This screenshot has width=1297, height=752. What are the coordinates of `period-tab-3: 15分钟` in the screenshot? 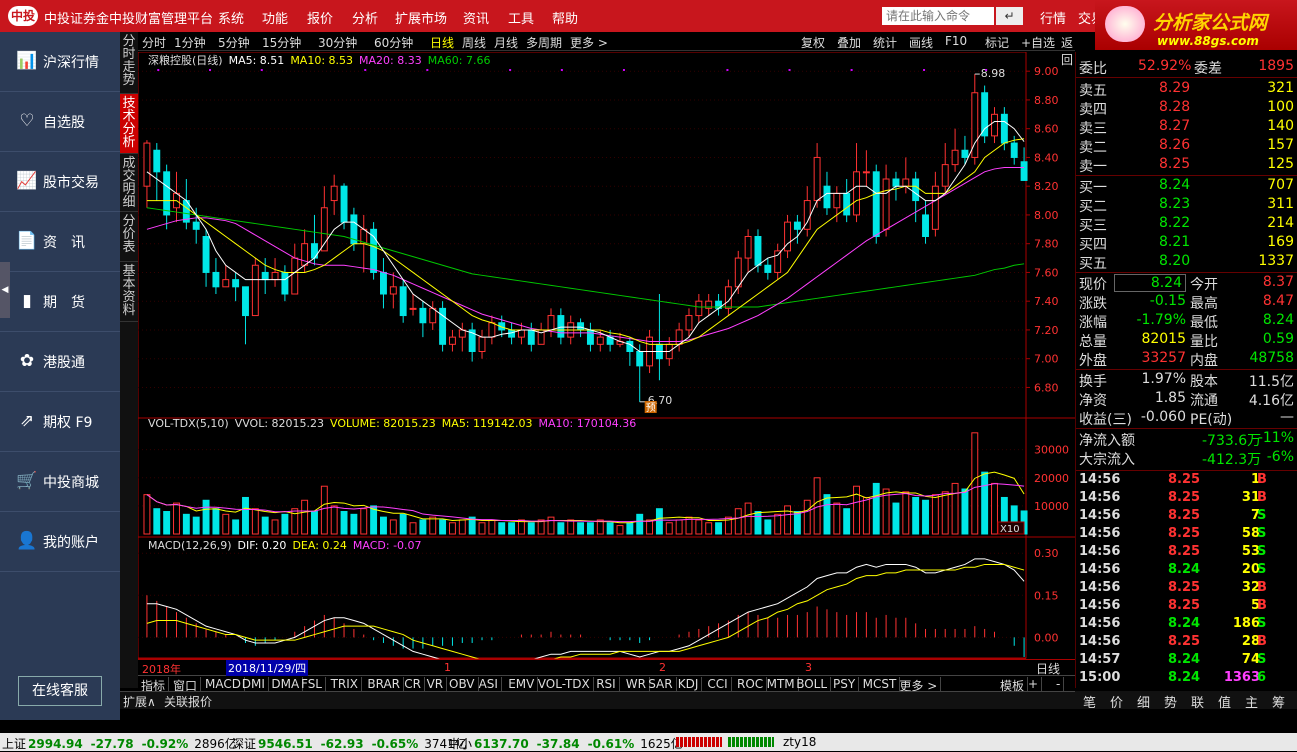 It's located at (281, 42).